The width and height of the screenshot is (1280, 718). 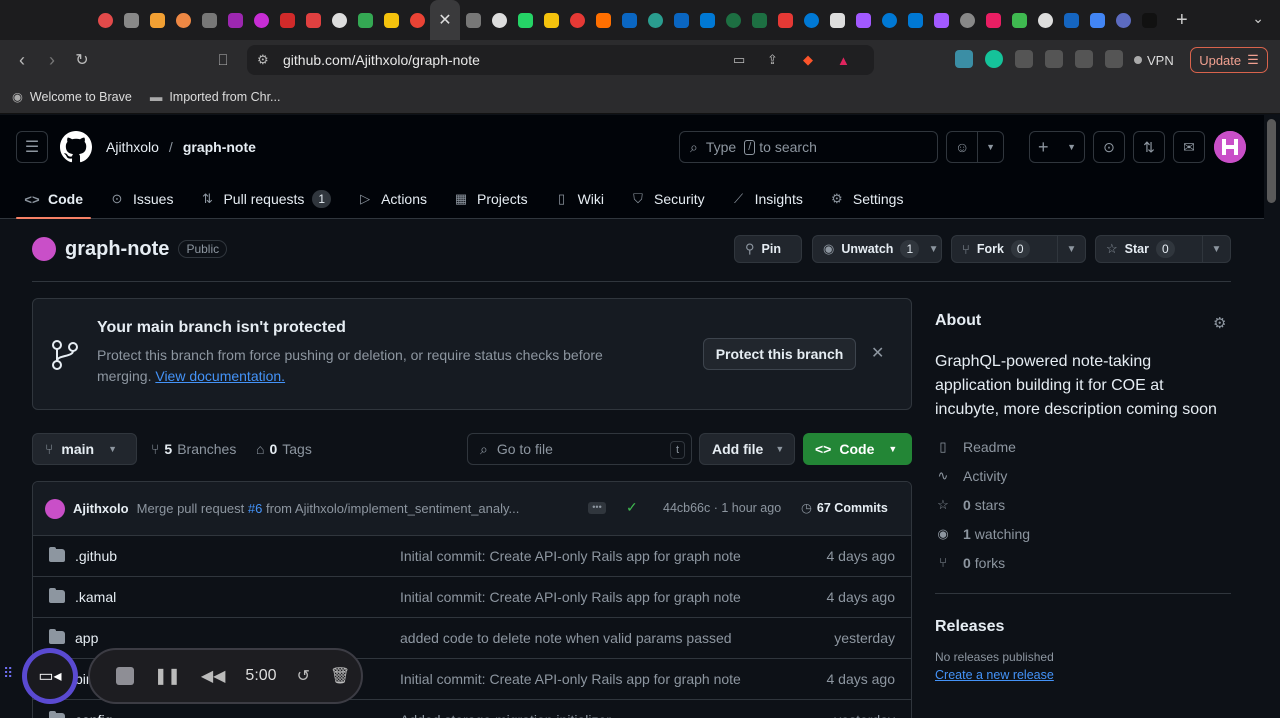 I want to click on readme-link: ▯ Readme, so click(x=1083, y=446).